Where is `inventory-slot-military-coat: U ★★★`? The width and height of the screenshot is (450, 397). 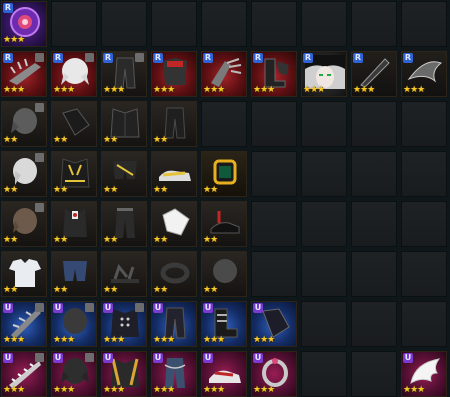
inventory-slot-military-coat: U ★★★ is located at coordinates (124, 324).